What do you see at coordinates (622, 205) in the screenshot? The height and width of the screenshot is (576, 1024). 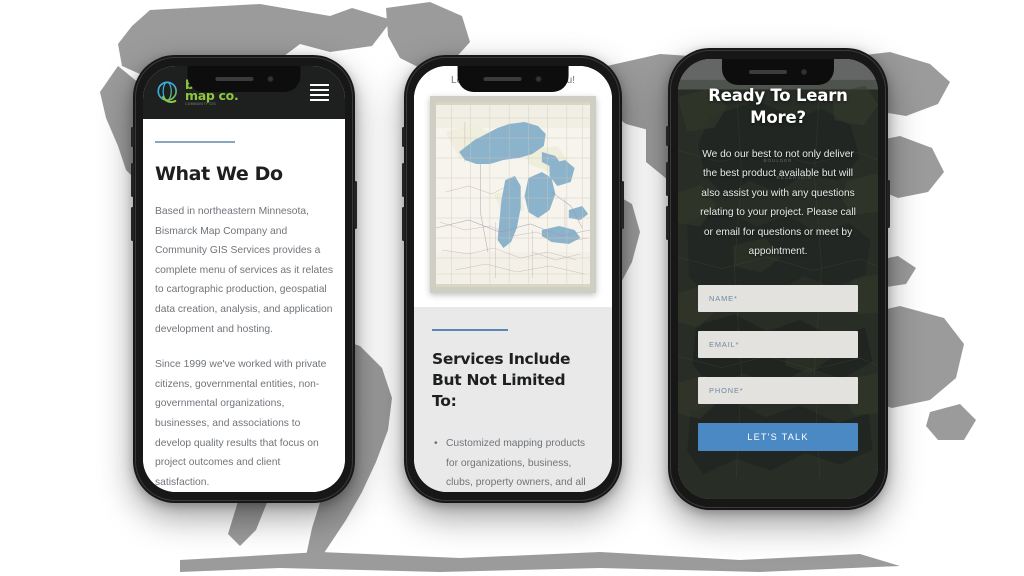 I see `phone2-power-button` at bounding box center [622, 205].